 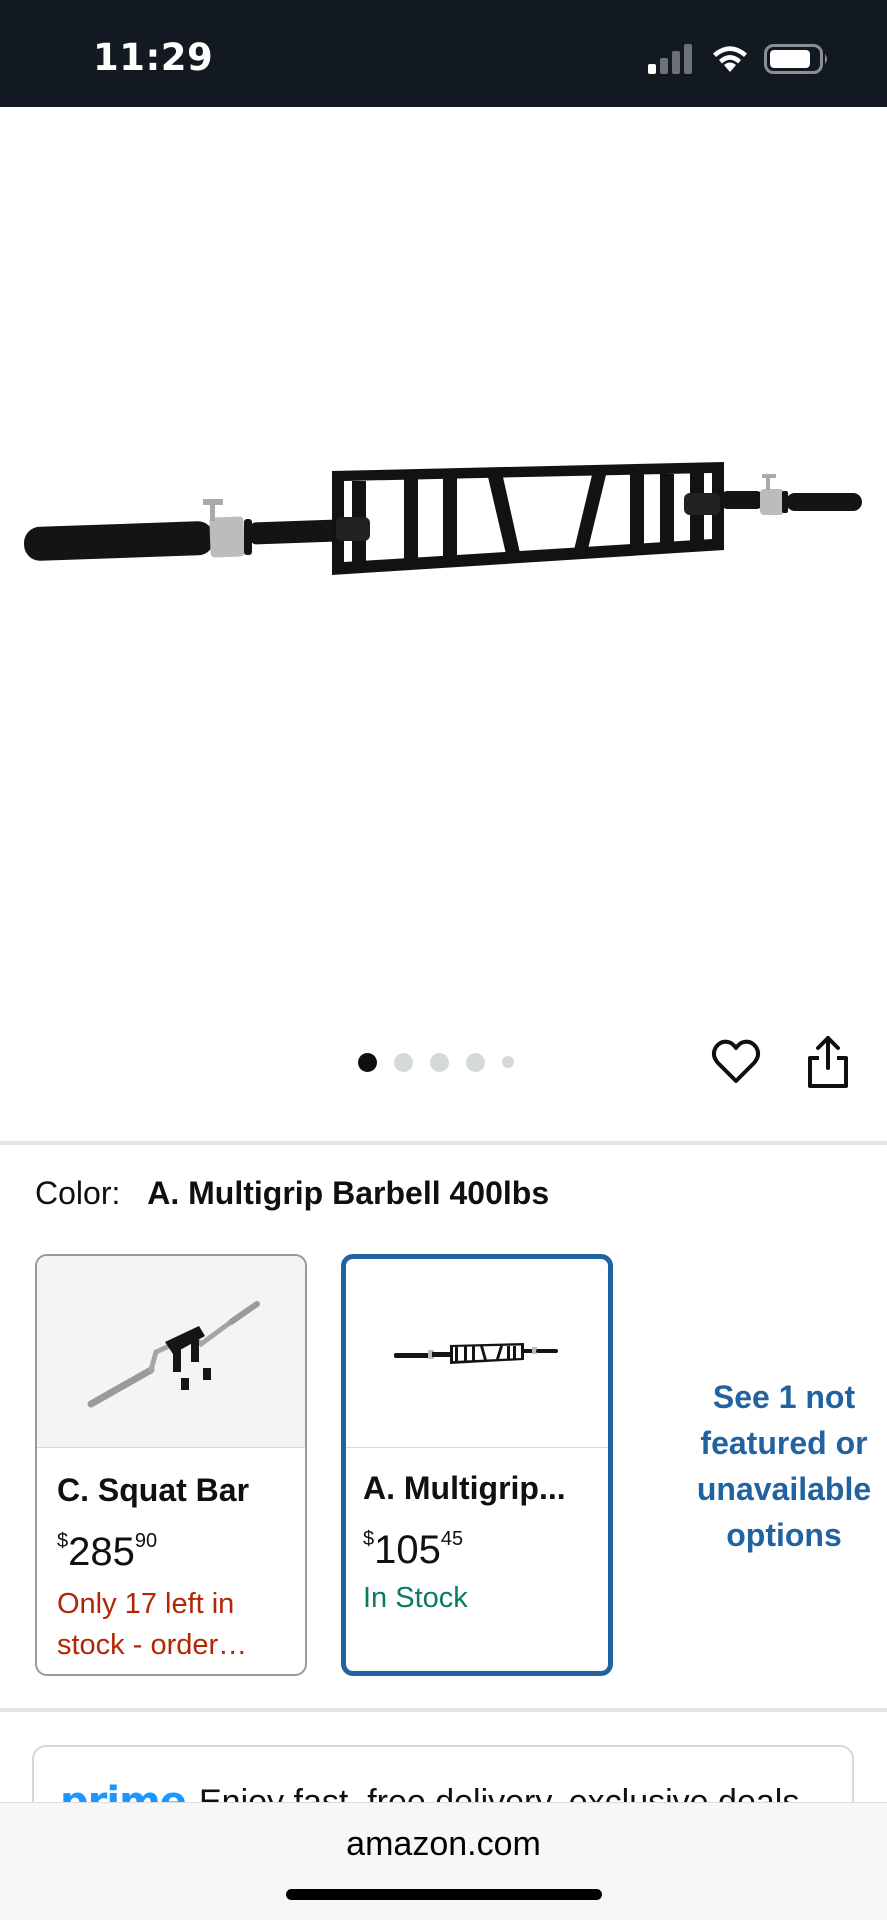 I want to click on multigrip-barbell-thumbnail, so click(x=476, y=1353).